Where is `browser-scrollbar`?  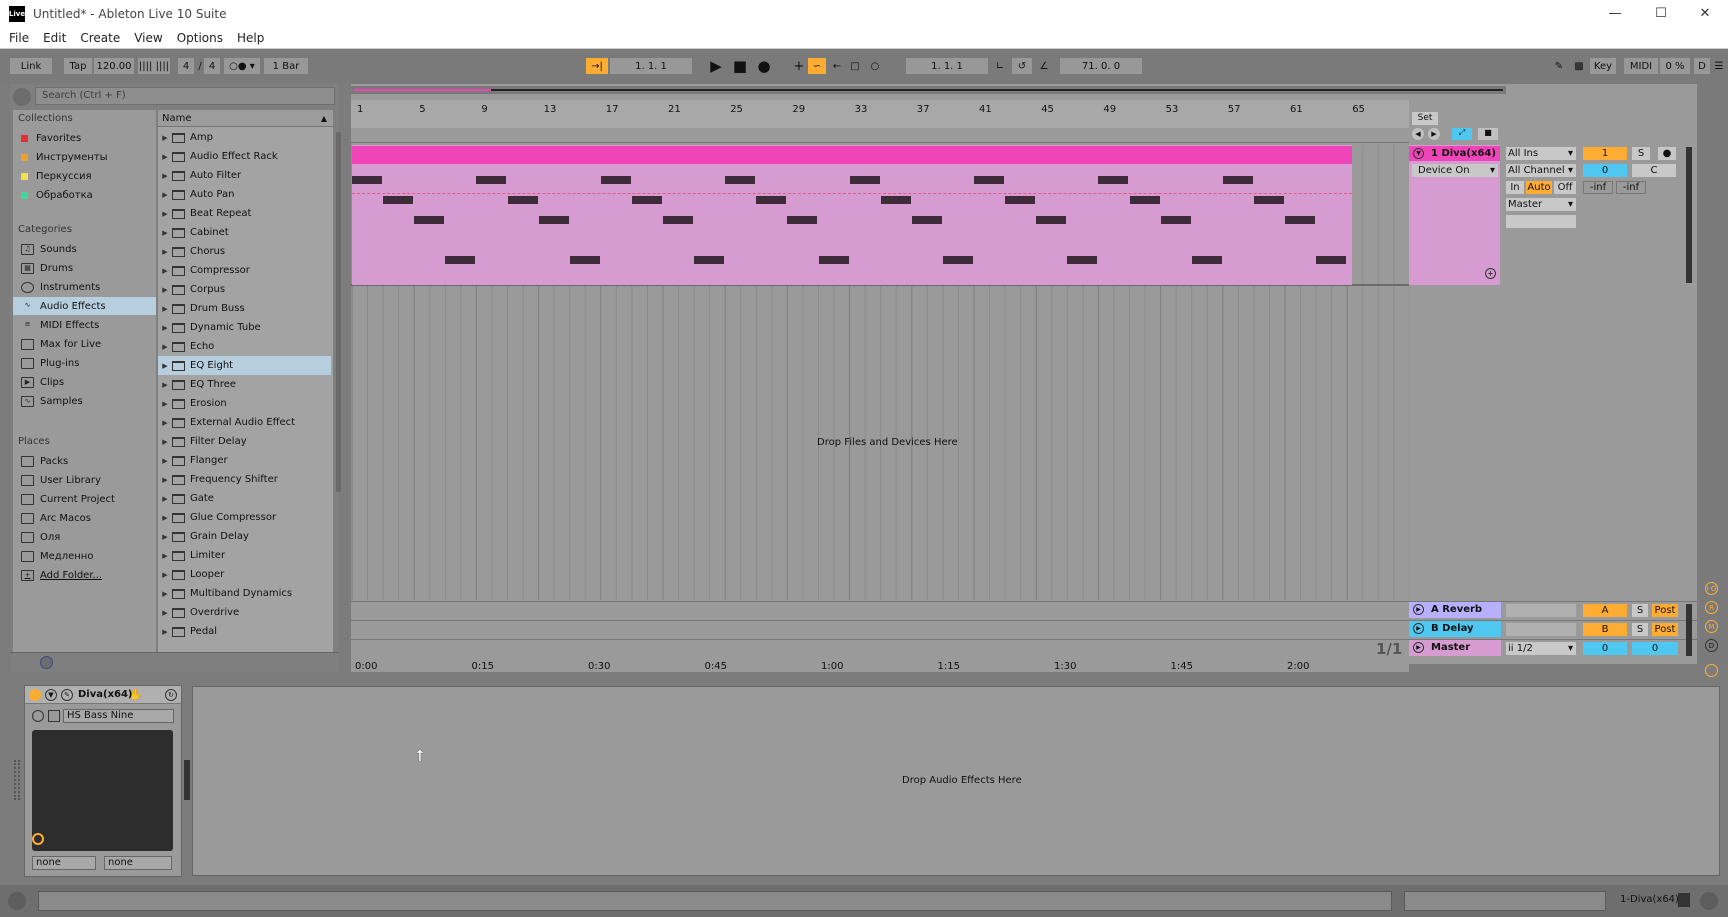 browser-scrollbar is located at coordinates (338, 312).